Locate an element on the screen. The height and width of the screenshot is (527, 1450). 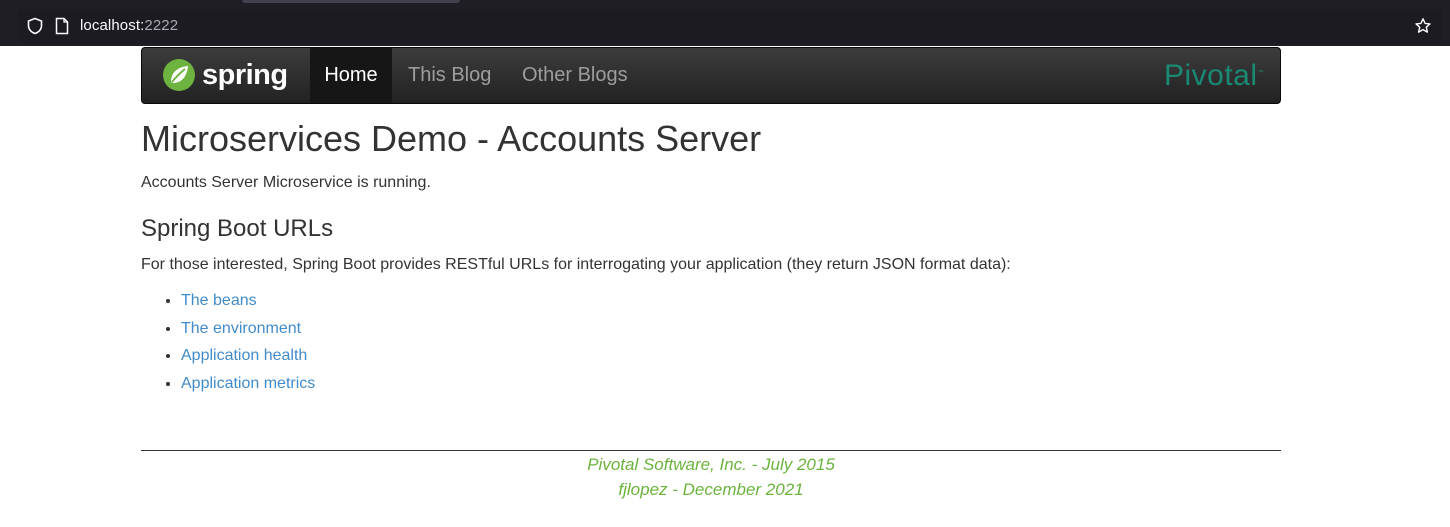
list-item: Application health is located at coordinates (248, 358).